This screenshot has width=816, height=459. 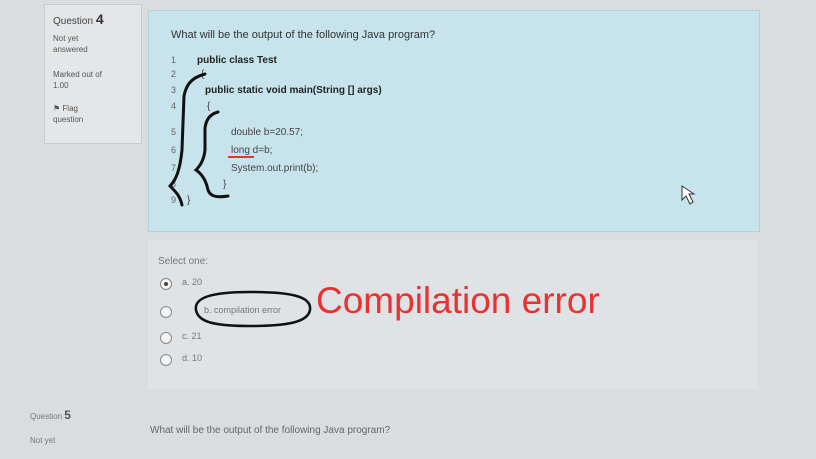 What do you see at coordinates (253, 309) in the screenshot?
I see `circle-mark` at bounding box center [253, 309].